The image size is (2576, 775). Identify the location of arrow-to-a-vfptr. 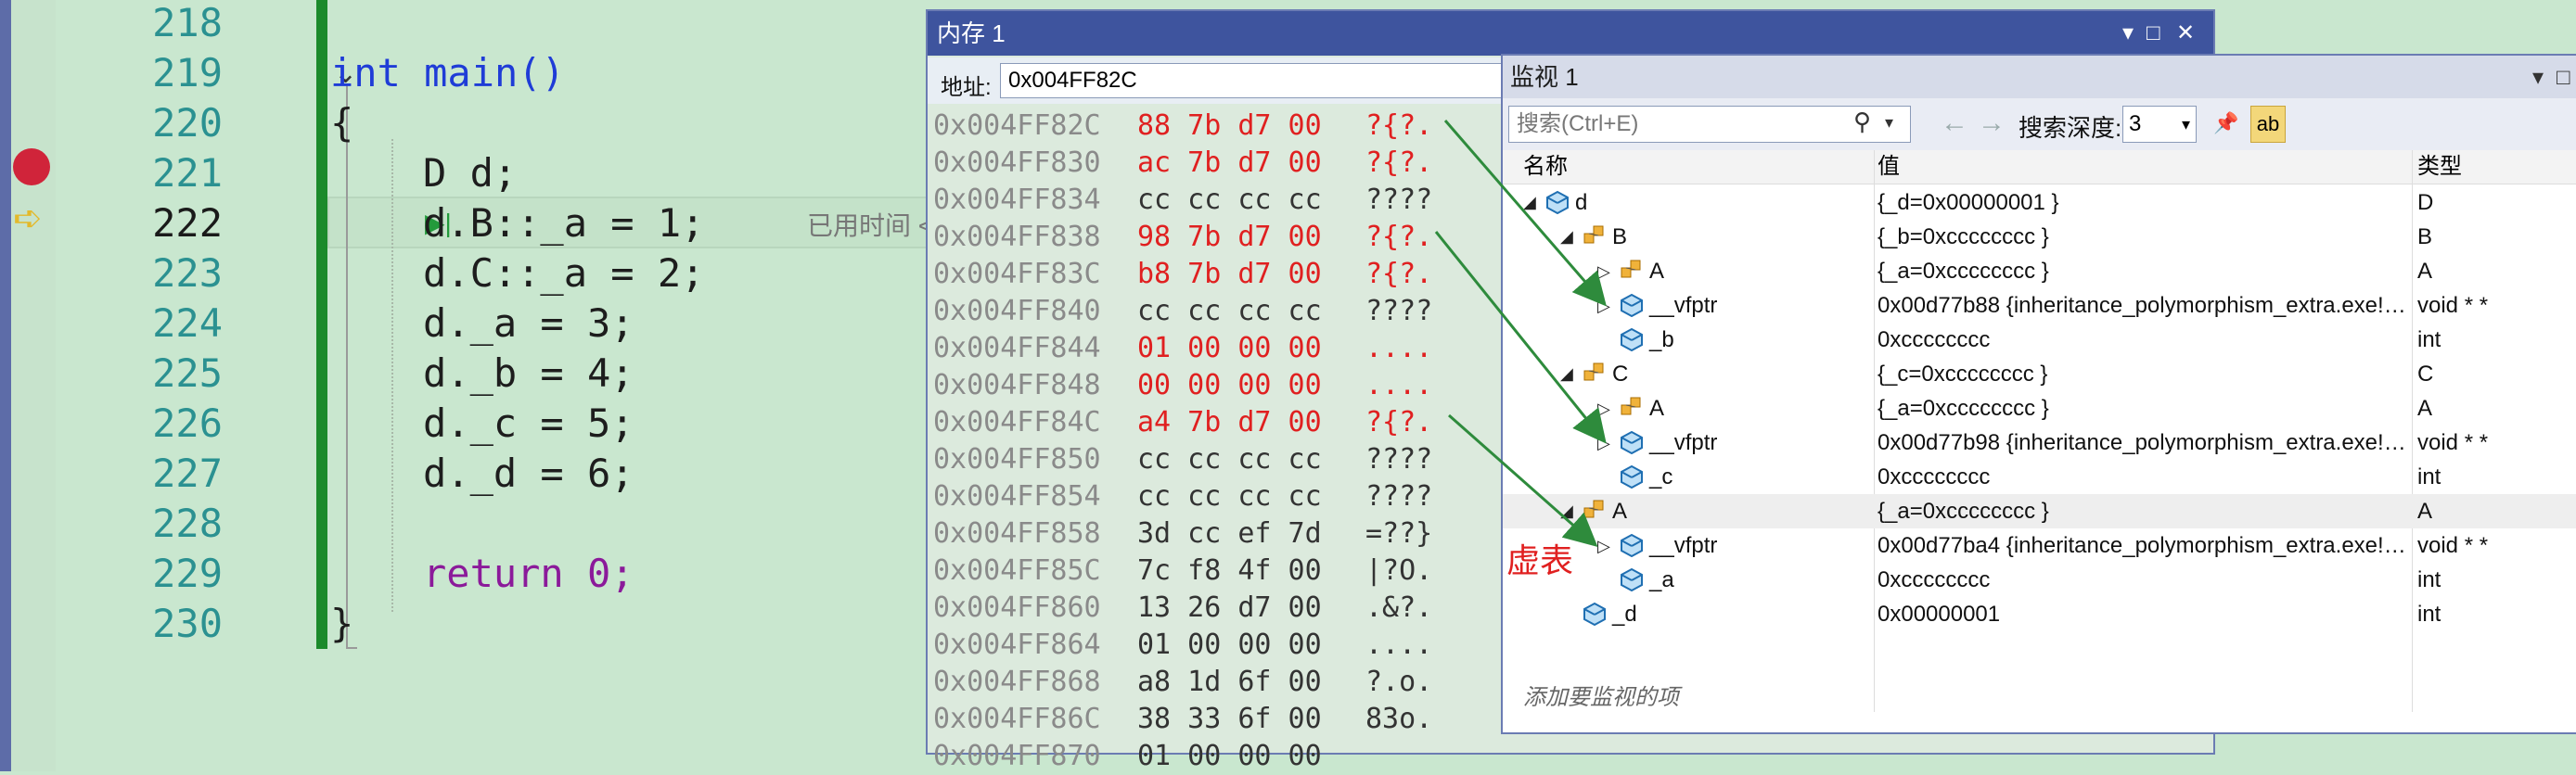
(1523, 480).